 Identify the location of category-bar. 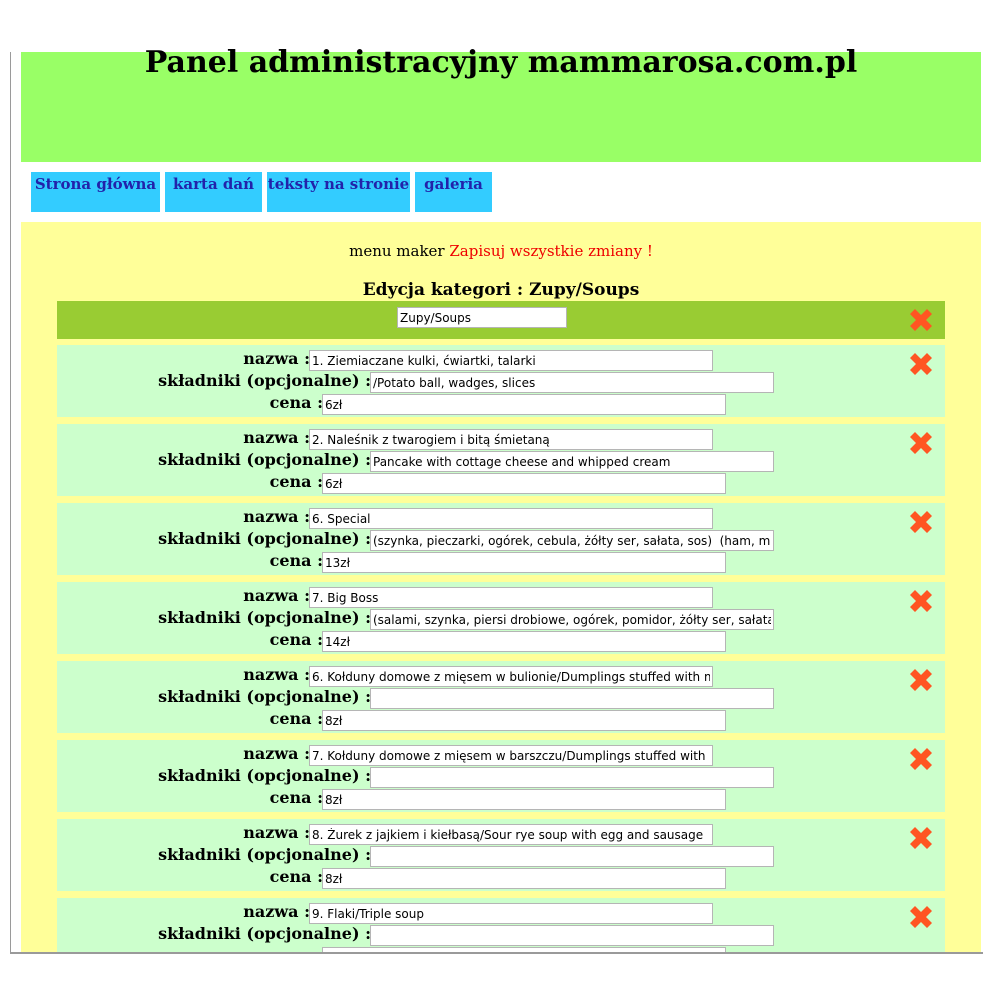
(501, 320).